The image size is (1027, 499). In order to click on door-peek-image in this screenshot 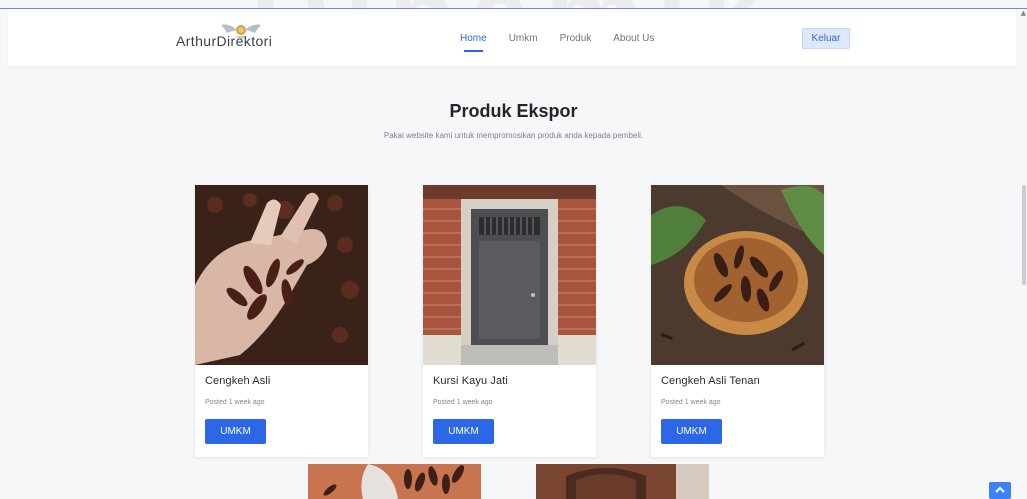, I will do `click(622, 481)`.